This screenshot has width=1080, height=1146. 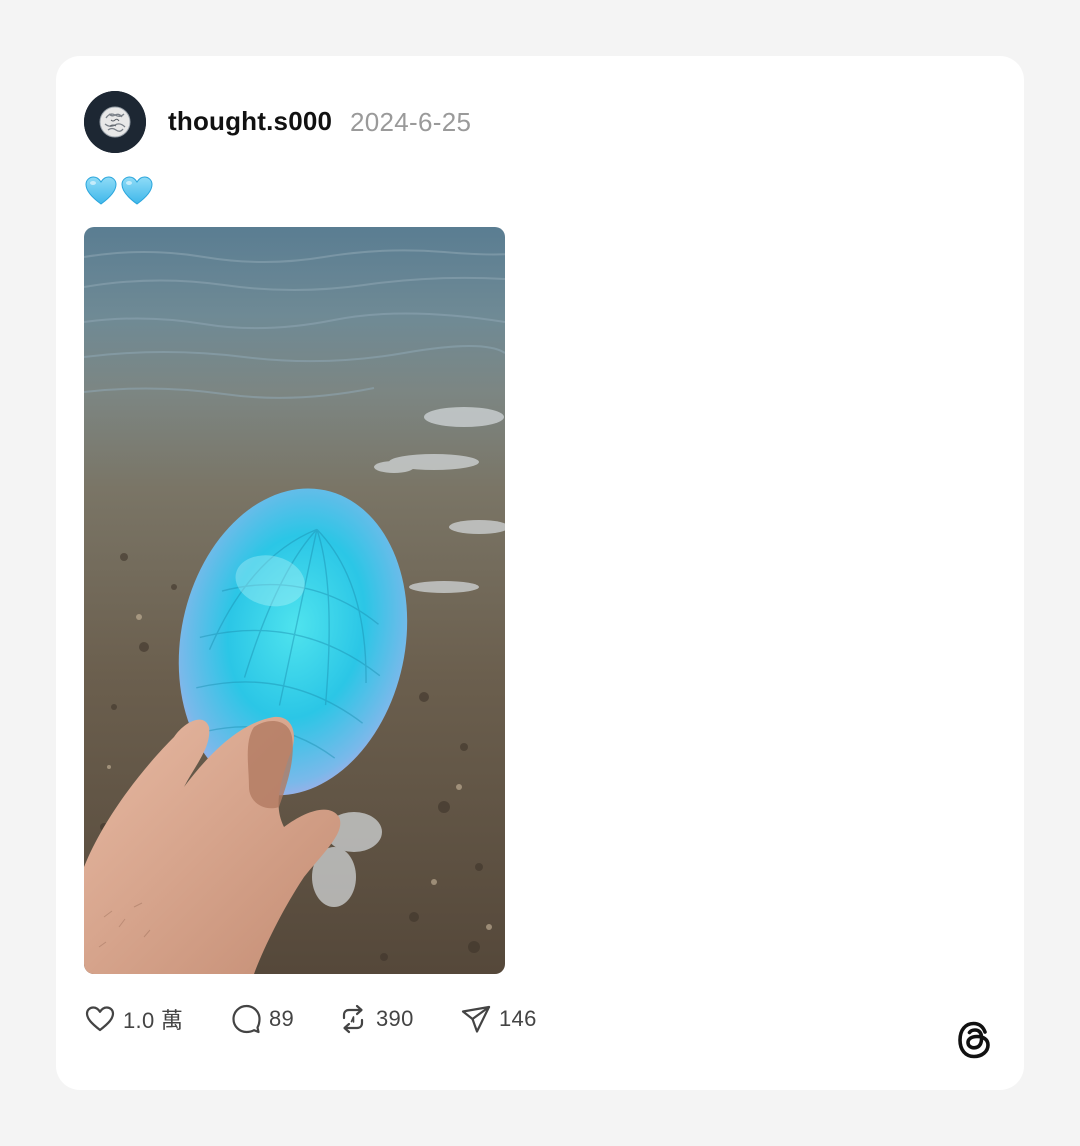 I want to click on action-bar: 1.0 萬 89 390 146, so click(x=317, y=1019).